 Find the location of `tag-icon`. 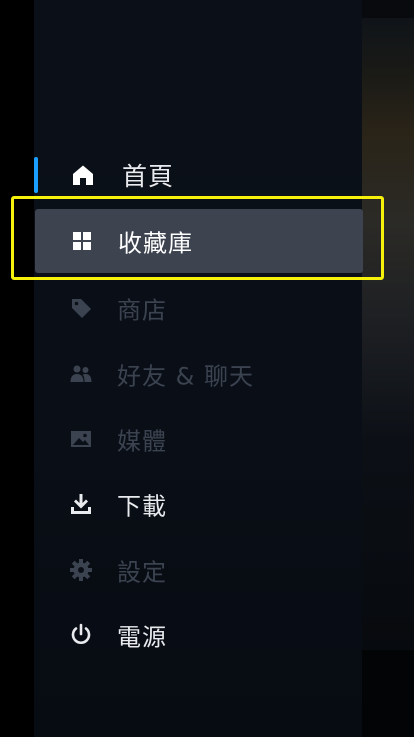

tag-icon is located at coordinates (81, 308).